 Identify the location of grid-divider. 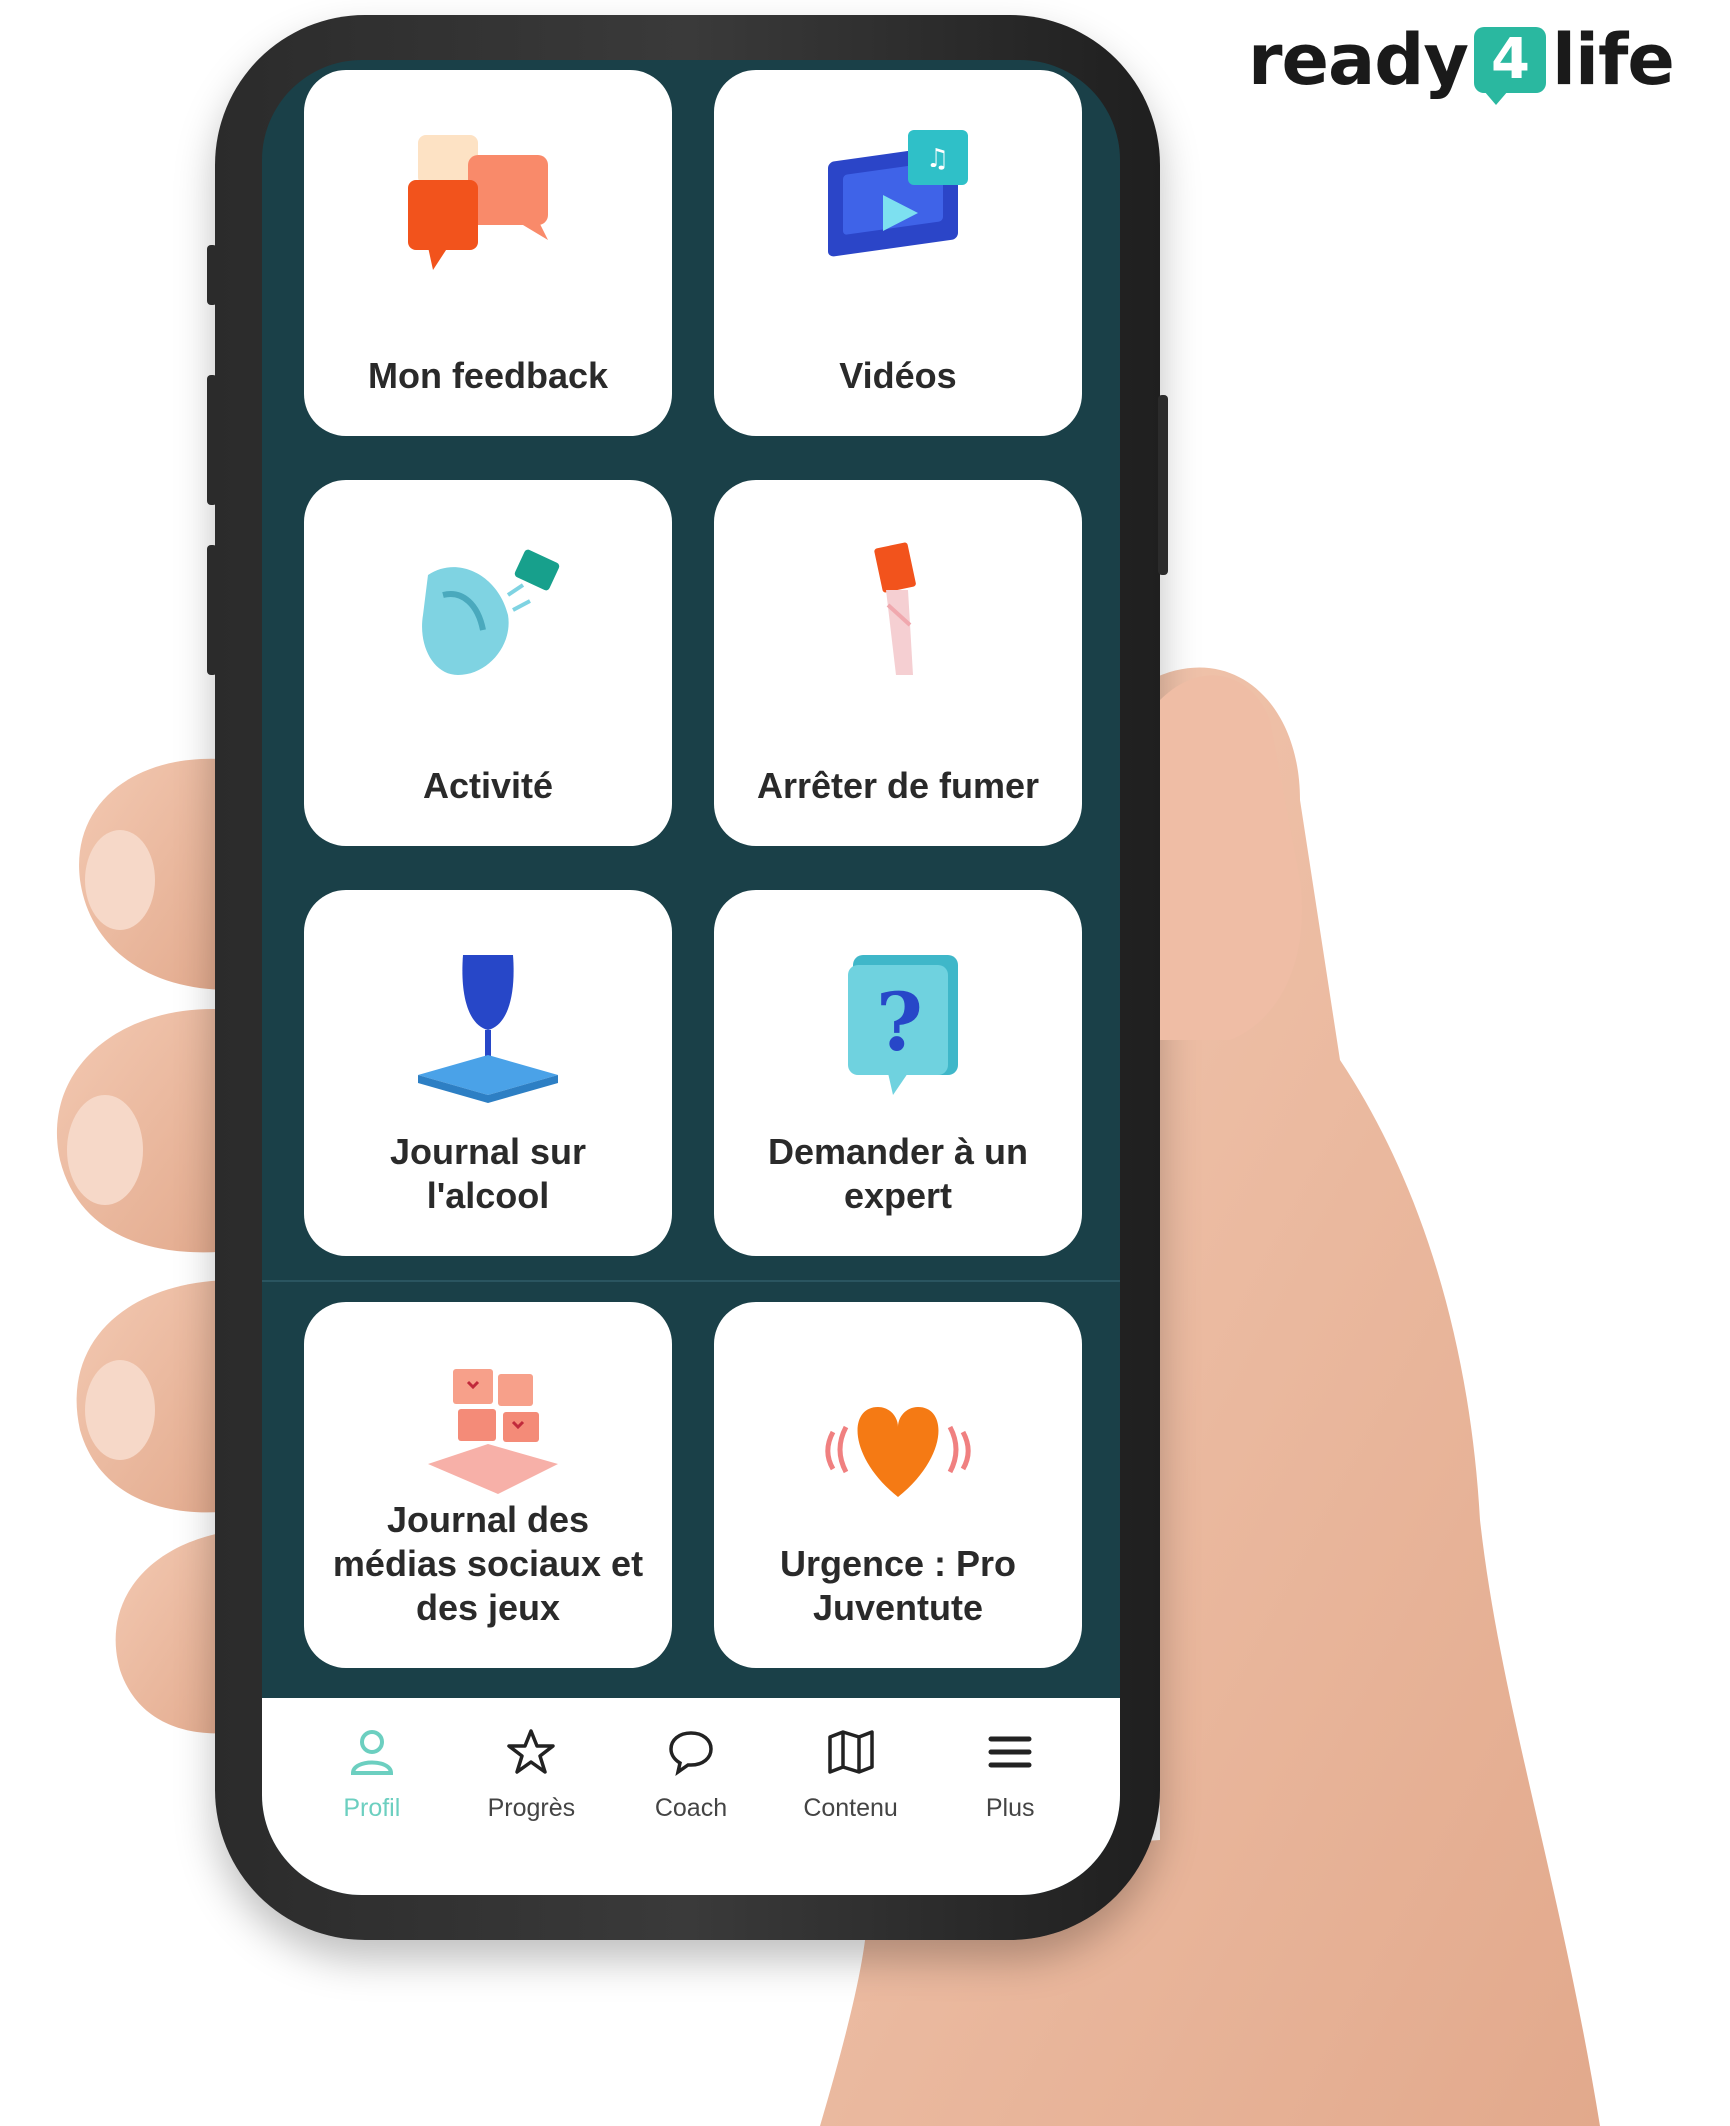
(691, 1281).